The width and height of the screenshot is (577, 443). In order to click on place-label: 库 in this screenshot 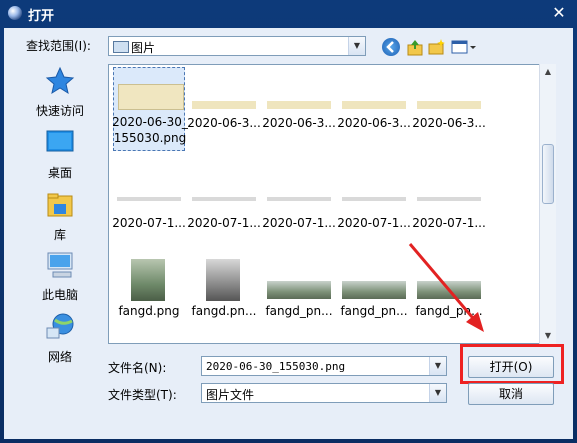, I will do `click(59, 235)`.